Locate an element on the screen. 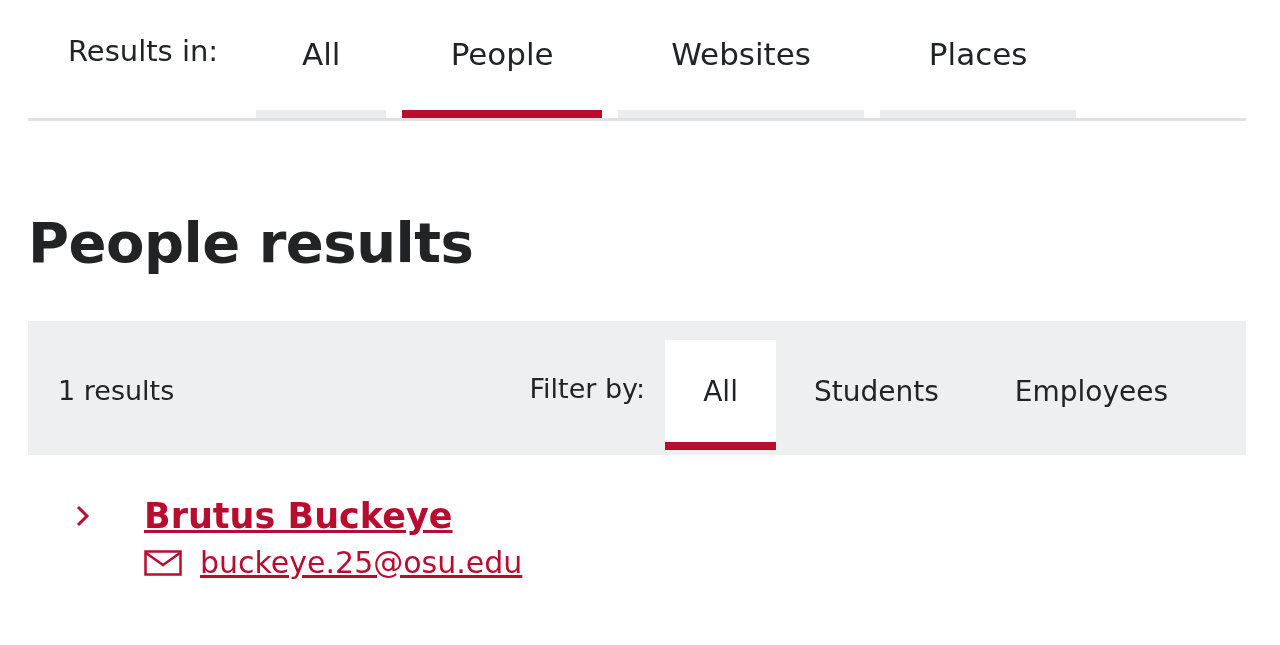 The height and width of the screenshot is (645, 1280). chevron-icon is located at coordinates (83, 516).